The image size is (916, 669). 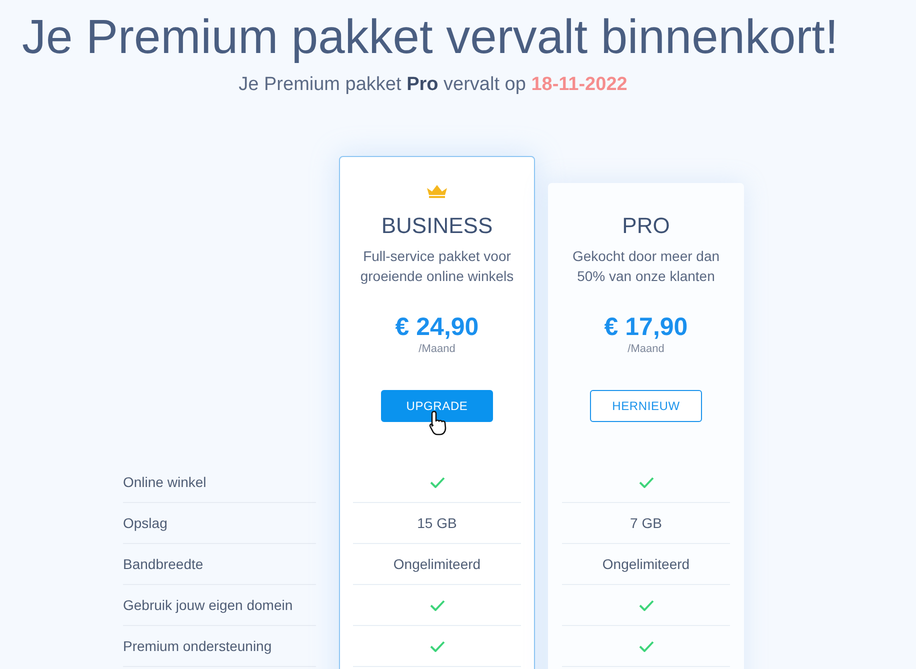 I want to click on plan-description: Full-service pakket voor groeiende online winkels, so click(x=437, y=266).